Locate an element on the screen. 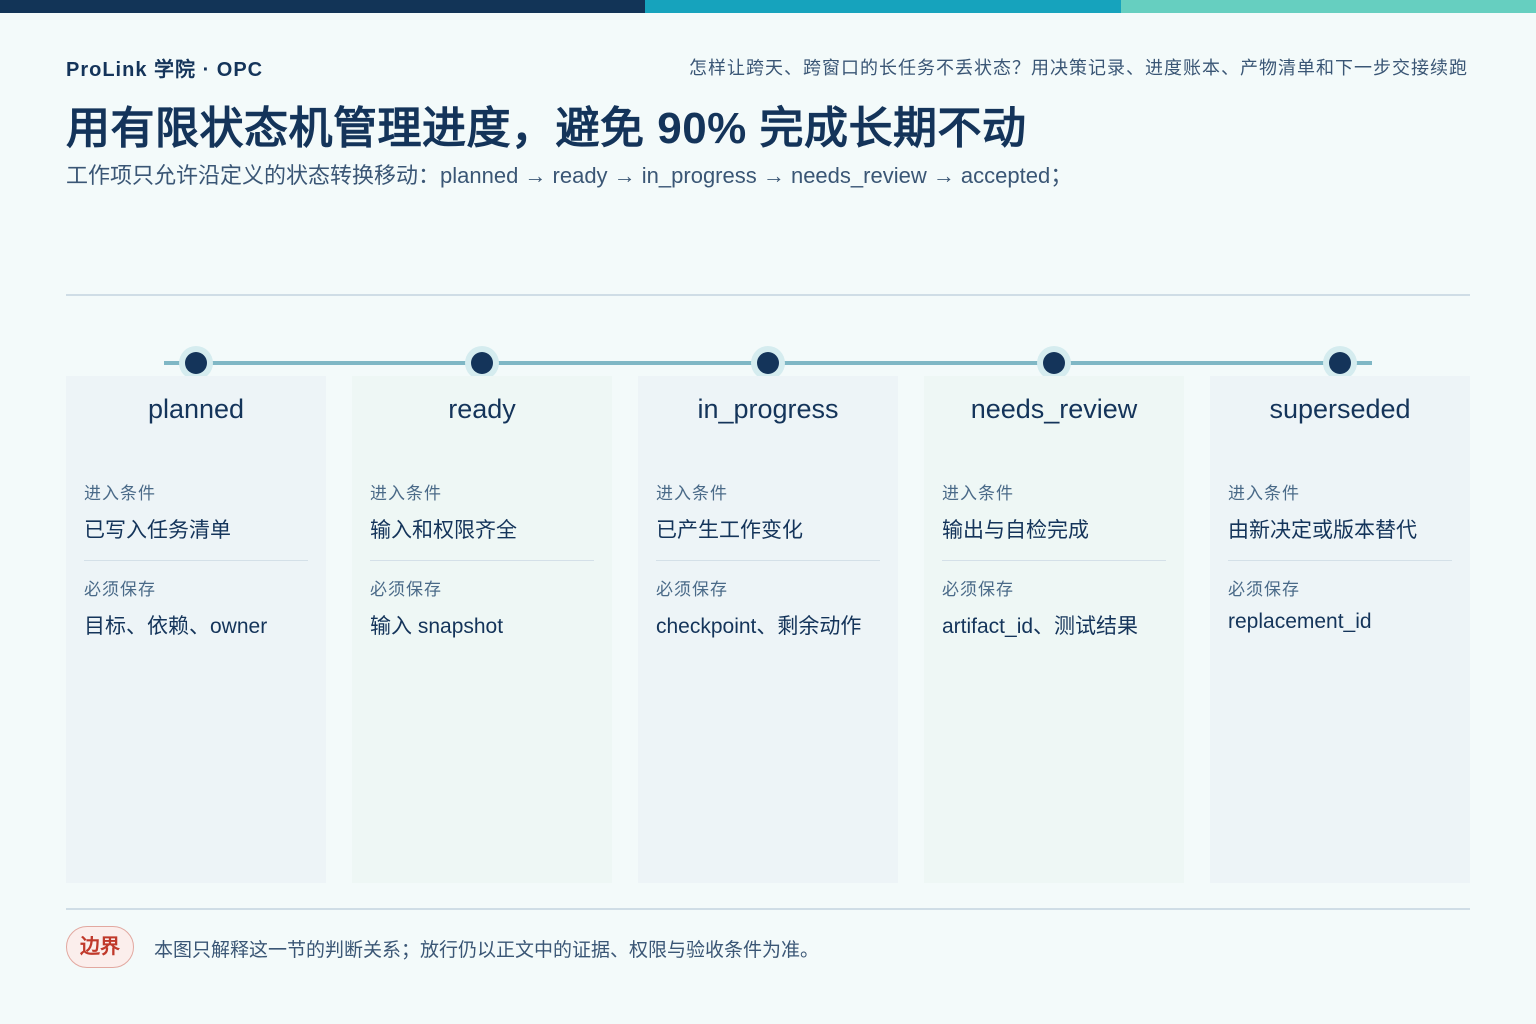  must-save-value: artifact_id、测试结果 is located at coordinates (1040, 626).